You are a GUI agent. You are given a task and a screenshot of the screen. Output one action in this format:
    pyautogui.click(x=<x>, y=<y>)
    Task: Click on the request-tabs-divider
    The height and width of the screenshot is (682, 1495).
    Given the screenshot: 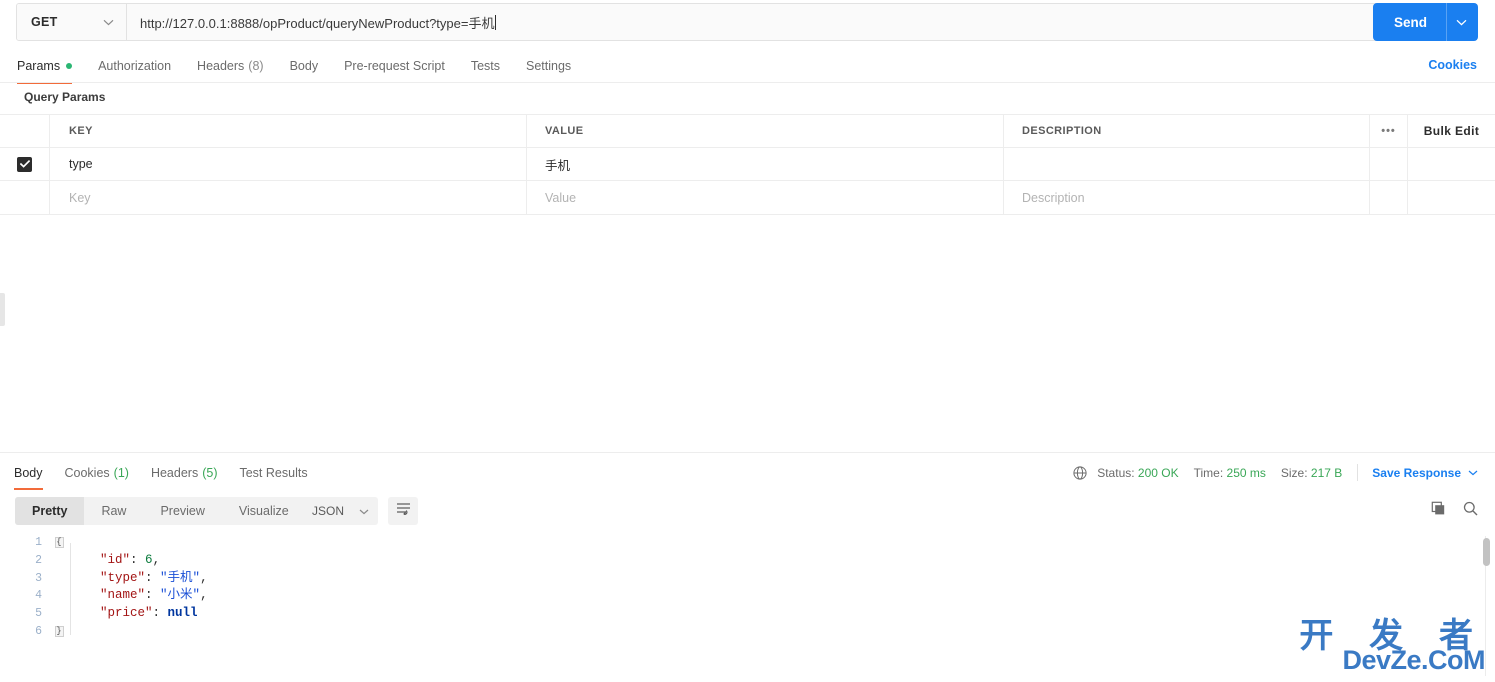 What is the action you would take?
    pyautogui.click(x=747, y=82)
    